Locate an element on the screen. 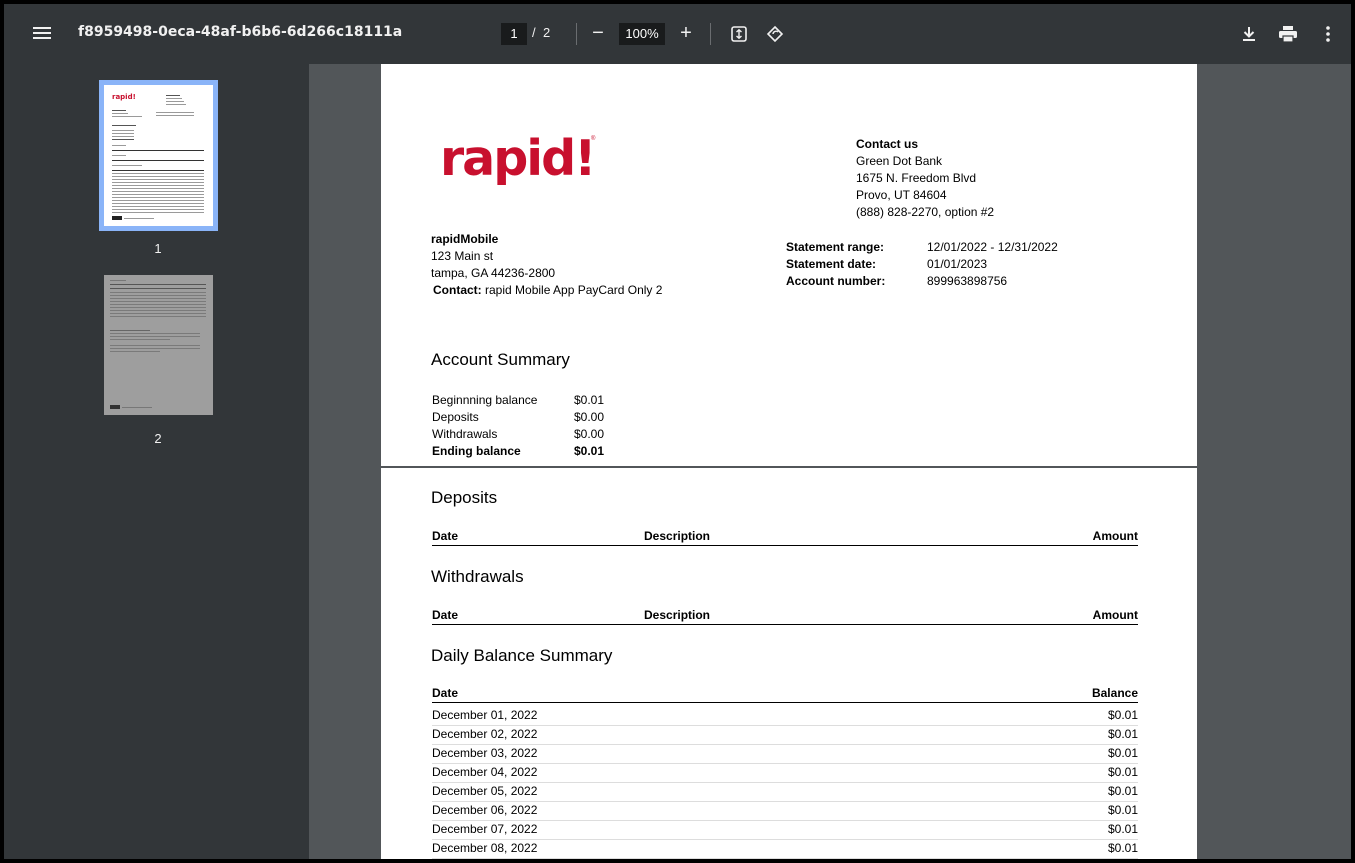 The image size is (1355, 863). info-value: 01/01/2023 is located at coordinates (957, 264).